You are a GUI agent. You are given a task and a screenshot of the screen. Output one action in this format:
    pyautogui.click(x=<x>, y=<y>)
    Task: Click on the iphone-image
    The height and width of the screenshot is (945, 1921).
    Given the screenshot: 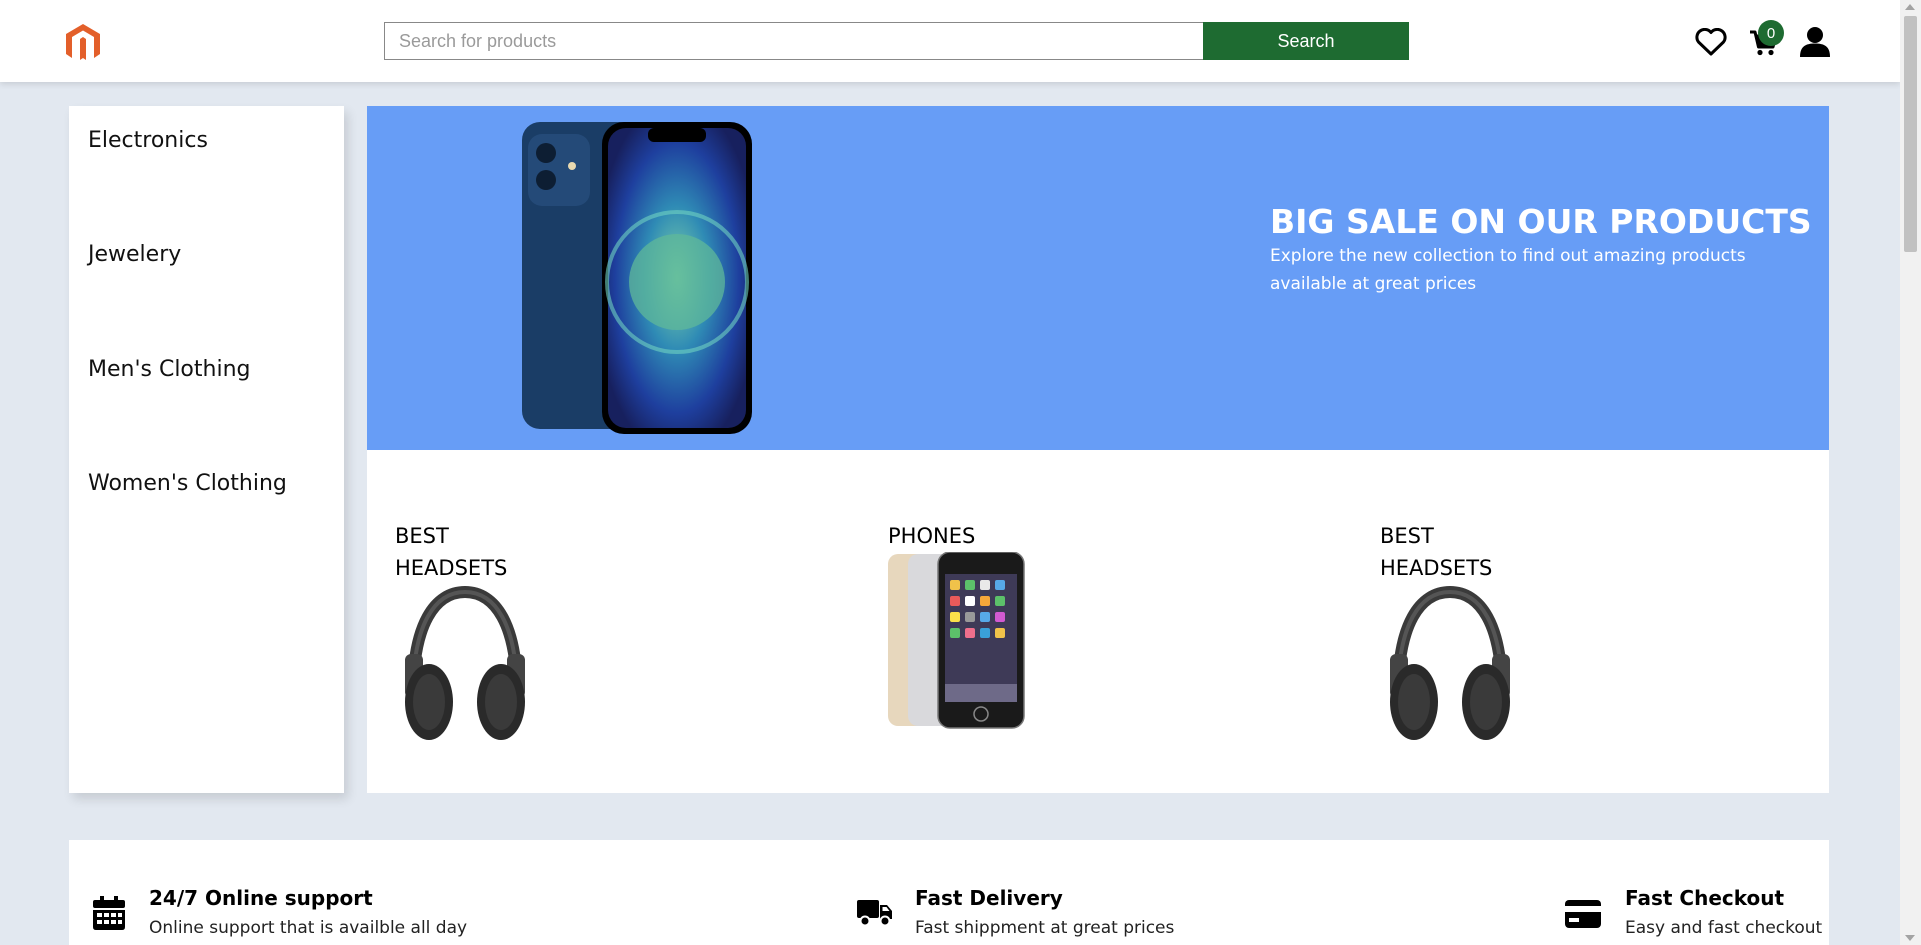 What is the action you would take?
    pyautogui.click(x=637, y=278)
    